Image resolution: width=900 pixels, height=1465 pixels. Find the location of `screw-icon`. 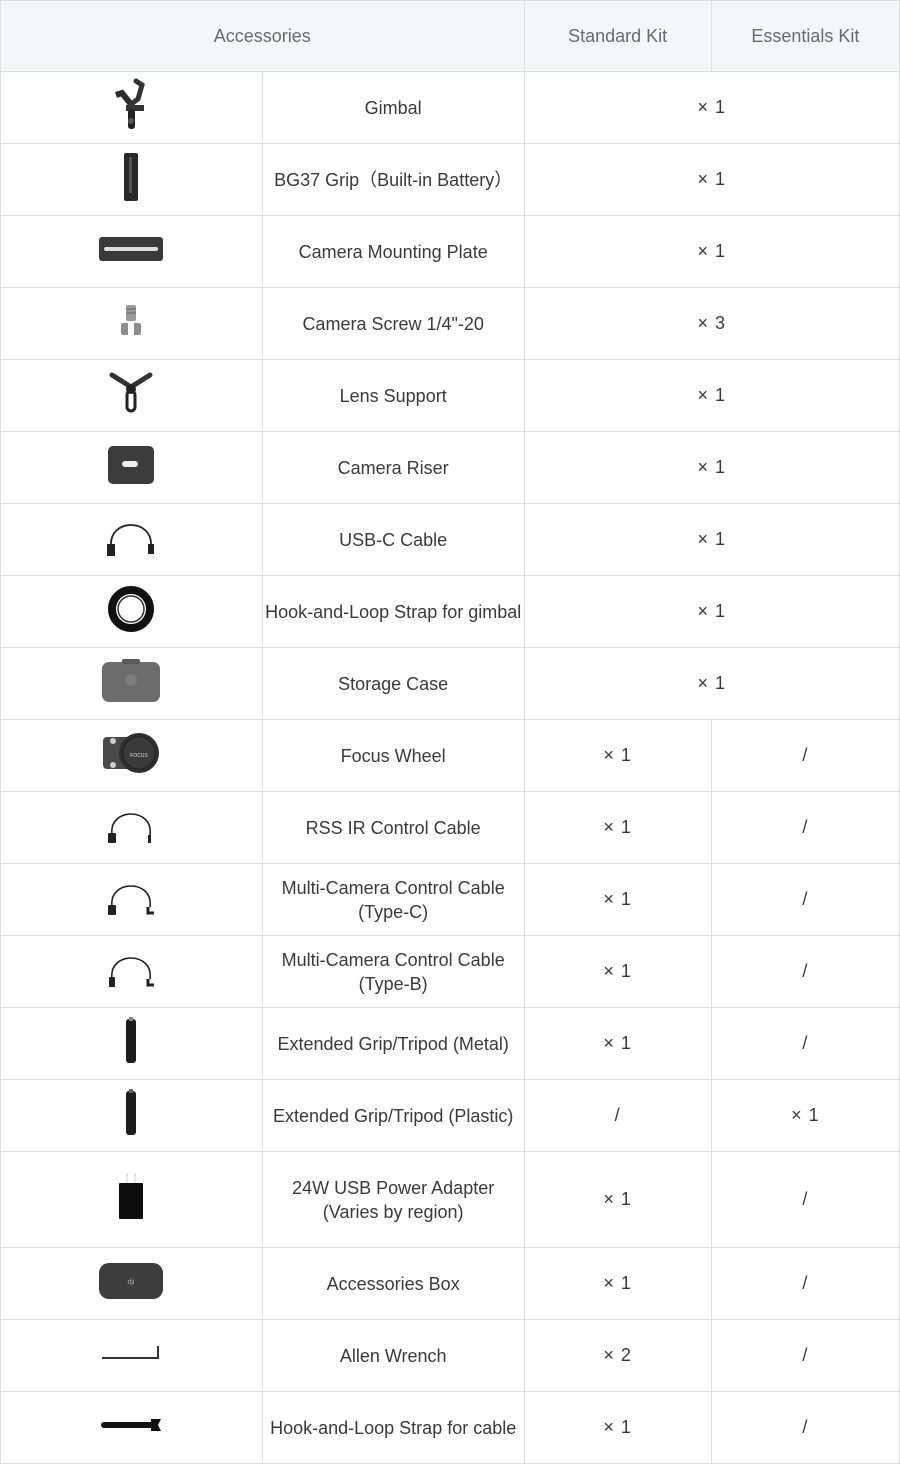

screw-icon is located at coordinates (131, 323).